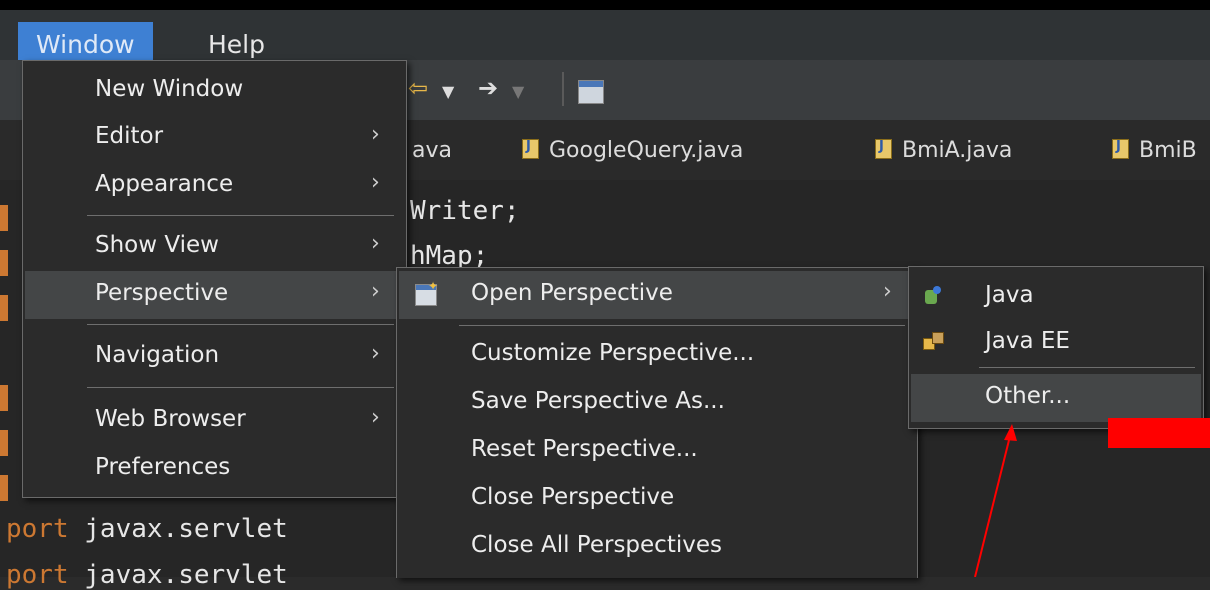  Describe the element at coordinates (1010, 432) in the screenshot. I see `red-arrowhead-icon` at that location.